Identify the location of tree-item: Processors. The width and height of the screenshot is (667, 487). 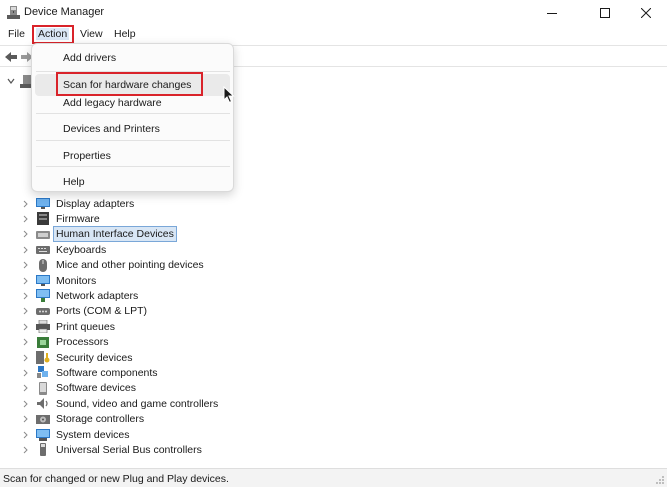
(65, 342).